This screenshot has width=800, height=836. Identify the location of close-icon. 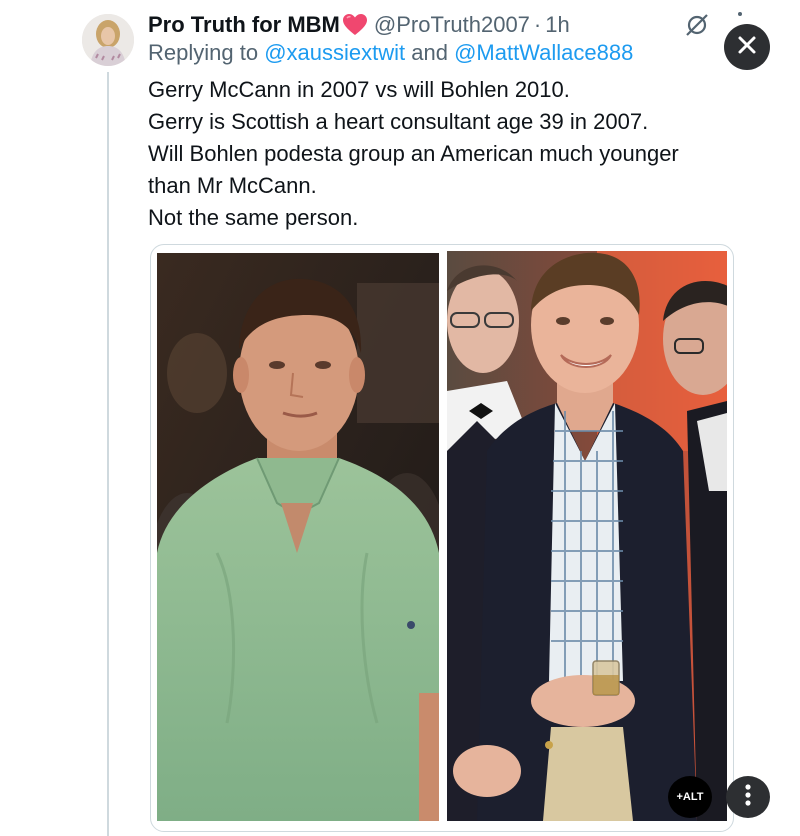
(747, 47).